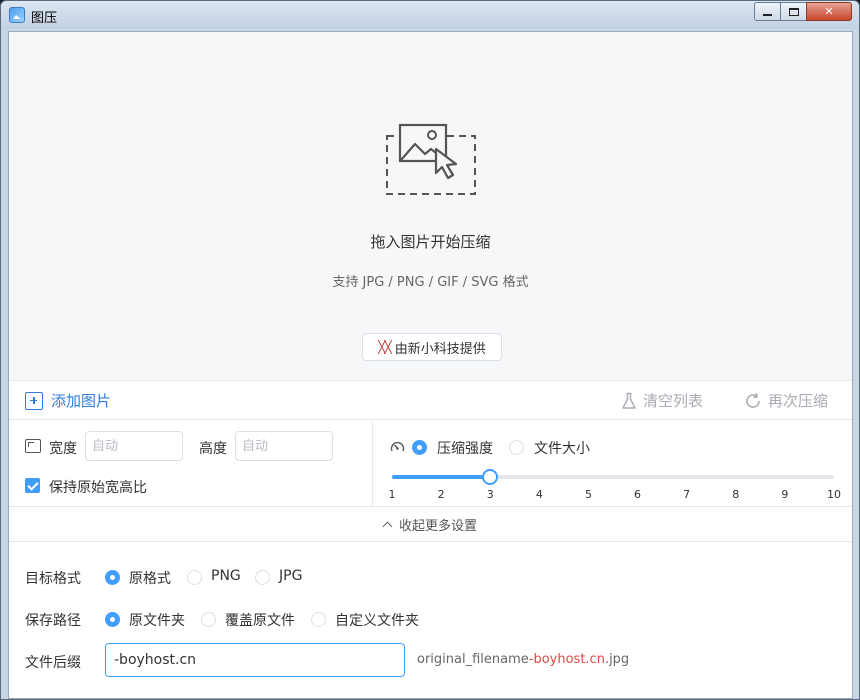 This screenshot has width=860, height=700. I want to click on maximize-icon, so click(793, 11).